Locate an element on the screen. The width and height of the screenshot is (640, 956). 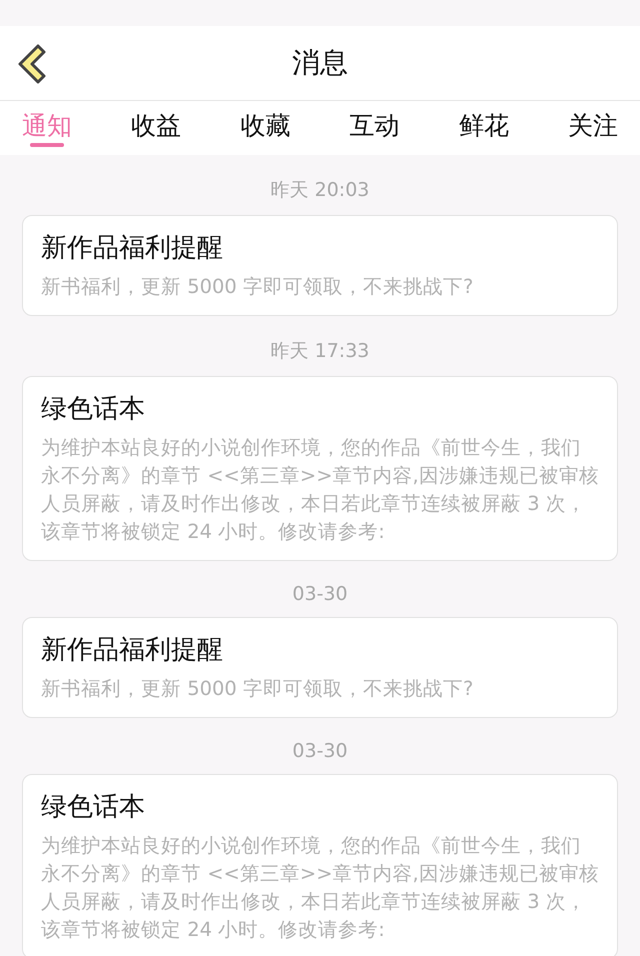
tab: 收益 is located at coordinates (156, 126).